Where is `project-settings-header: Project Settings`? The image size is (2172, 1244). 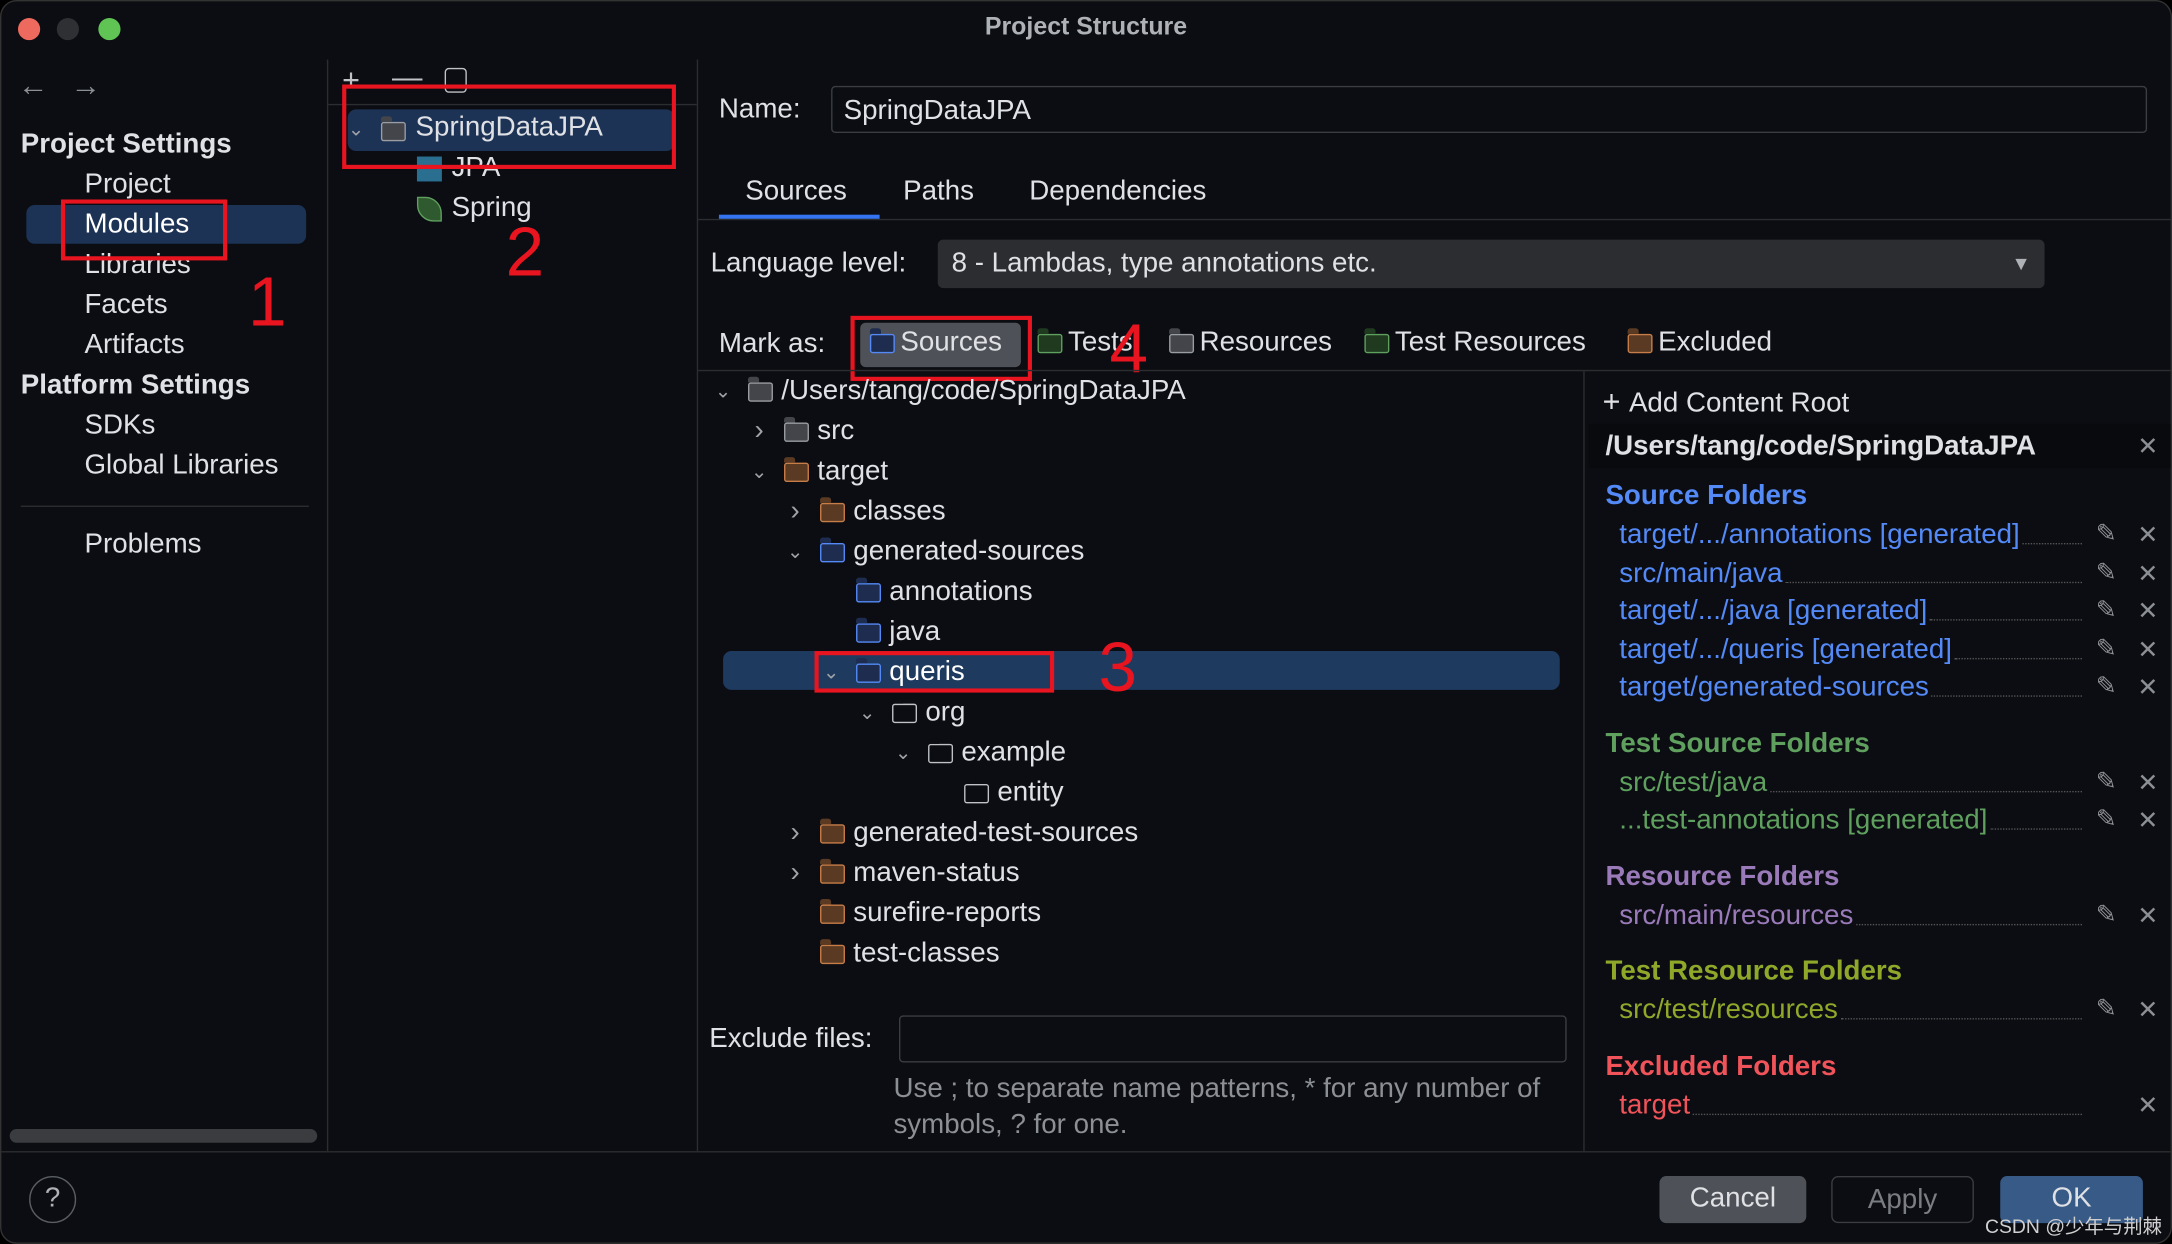
project-settings-header: Project Settings is located at coordinates (126, 144).